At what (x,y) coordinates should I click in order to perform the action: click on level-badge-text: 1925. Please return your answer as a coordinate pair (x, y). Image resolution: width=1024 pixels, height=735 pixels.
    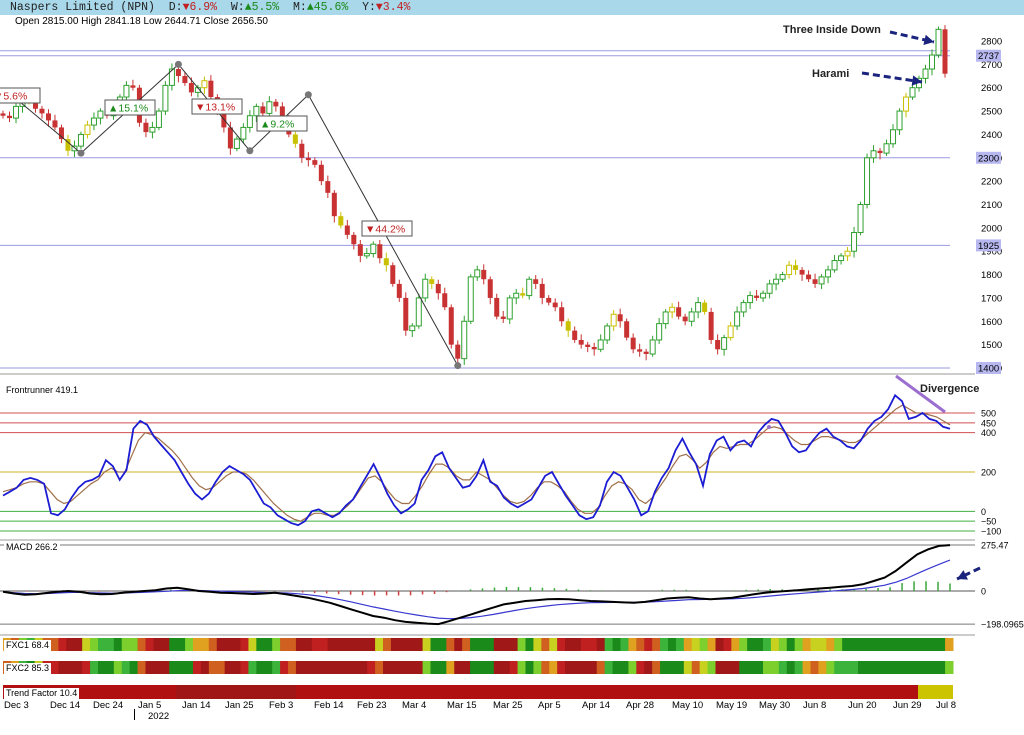
    Looking at the image, I should click on (988, 246).